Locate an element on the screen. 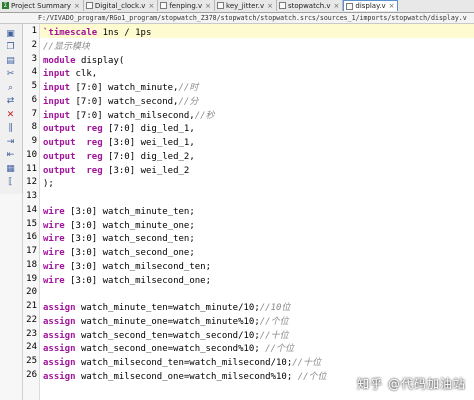  code-line: input clk, is located at coordinates (70, 74).